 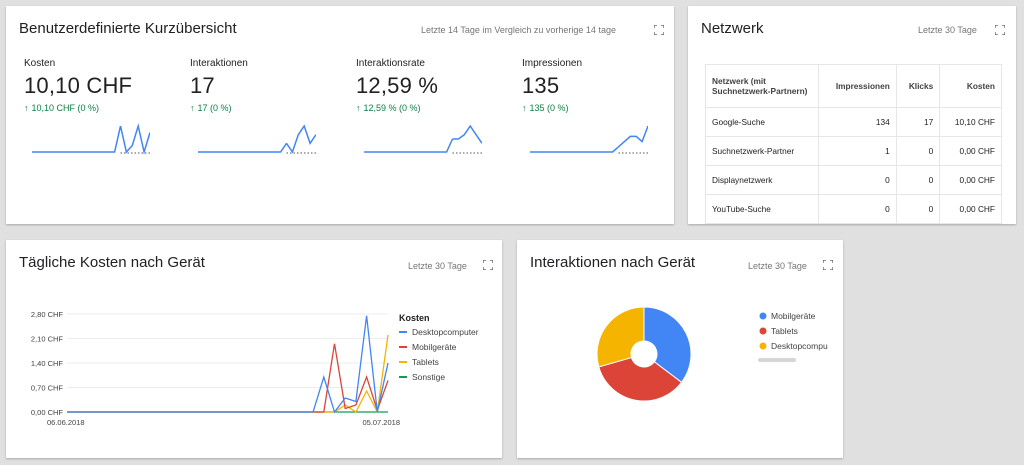 I want to click on y-tick-label: 0,00 CHF, so click(x=47, y=412).